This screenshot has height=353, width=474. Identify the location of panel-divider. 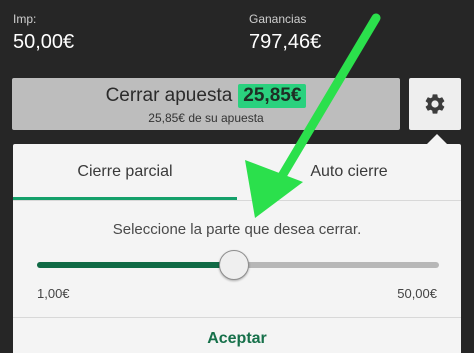
(237, 317).